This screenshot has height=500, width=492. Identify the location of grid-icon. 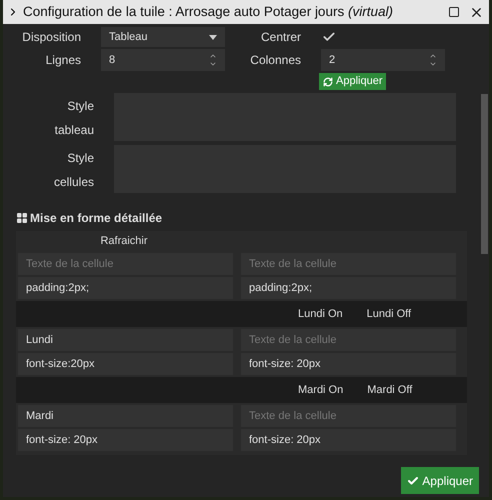
(22, 218).